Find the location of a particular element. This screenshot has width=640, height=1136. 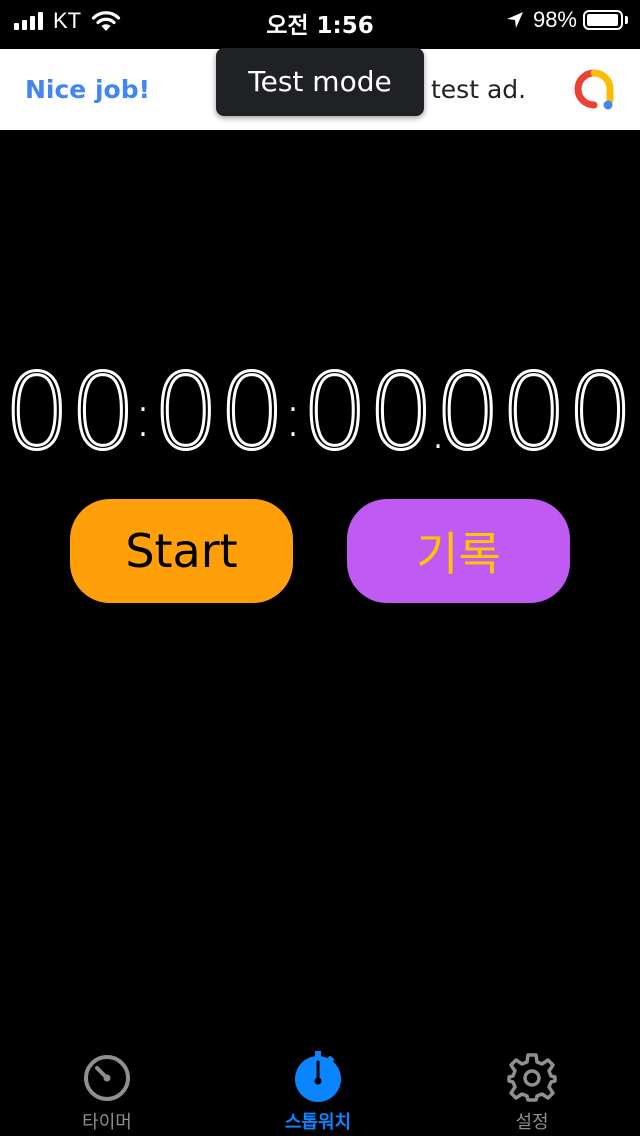

timer-icon is located at coordinates (107, 1078).